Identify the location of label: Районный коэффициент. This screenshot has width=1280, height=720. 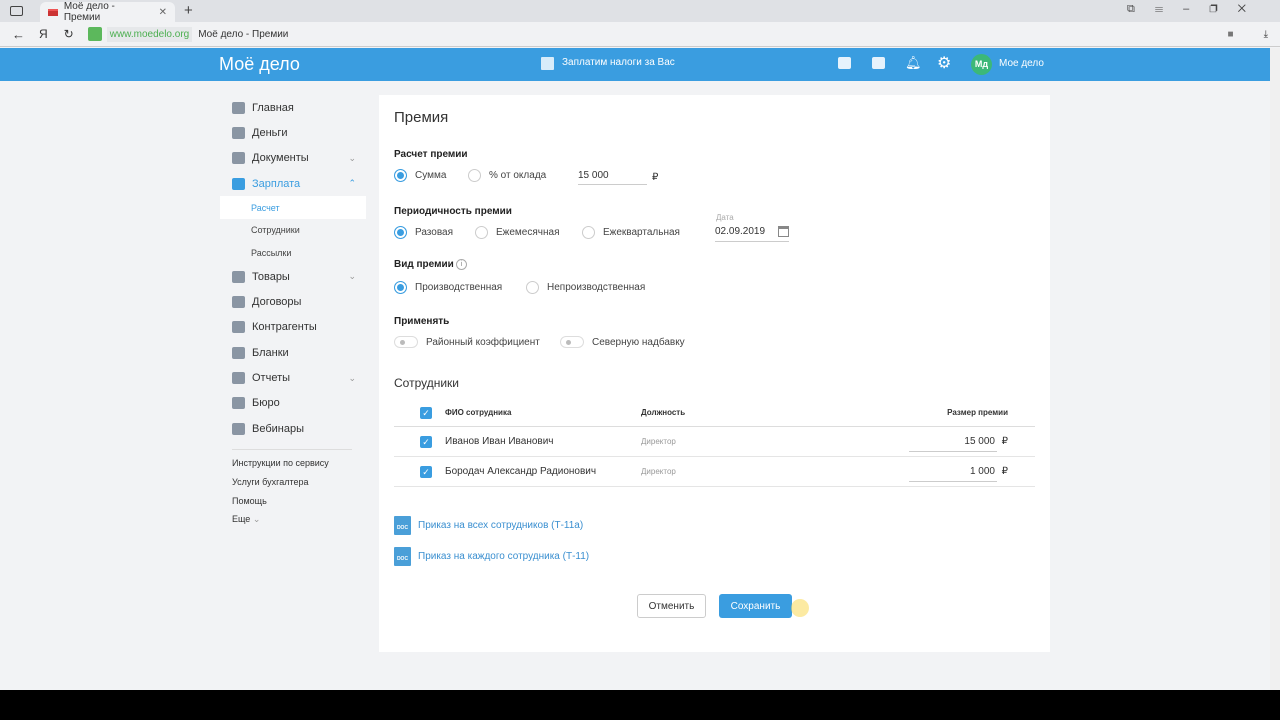
(483, 342).